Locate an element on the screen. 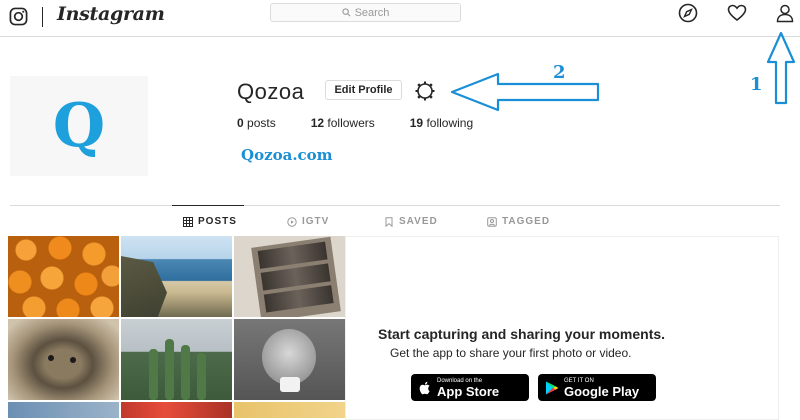  photo-cactus is located at coordinates (176, 359).